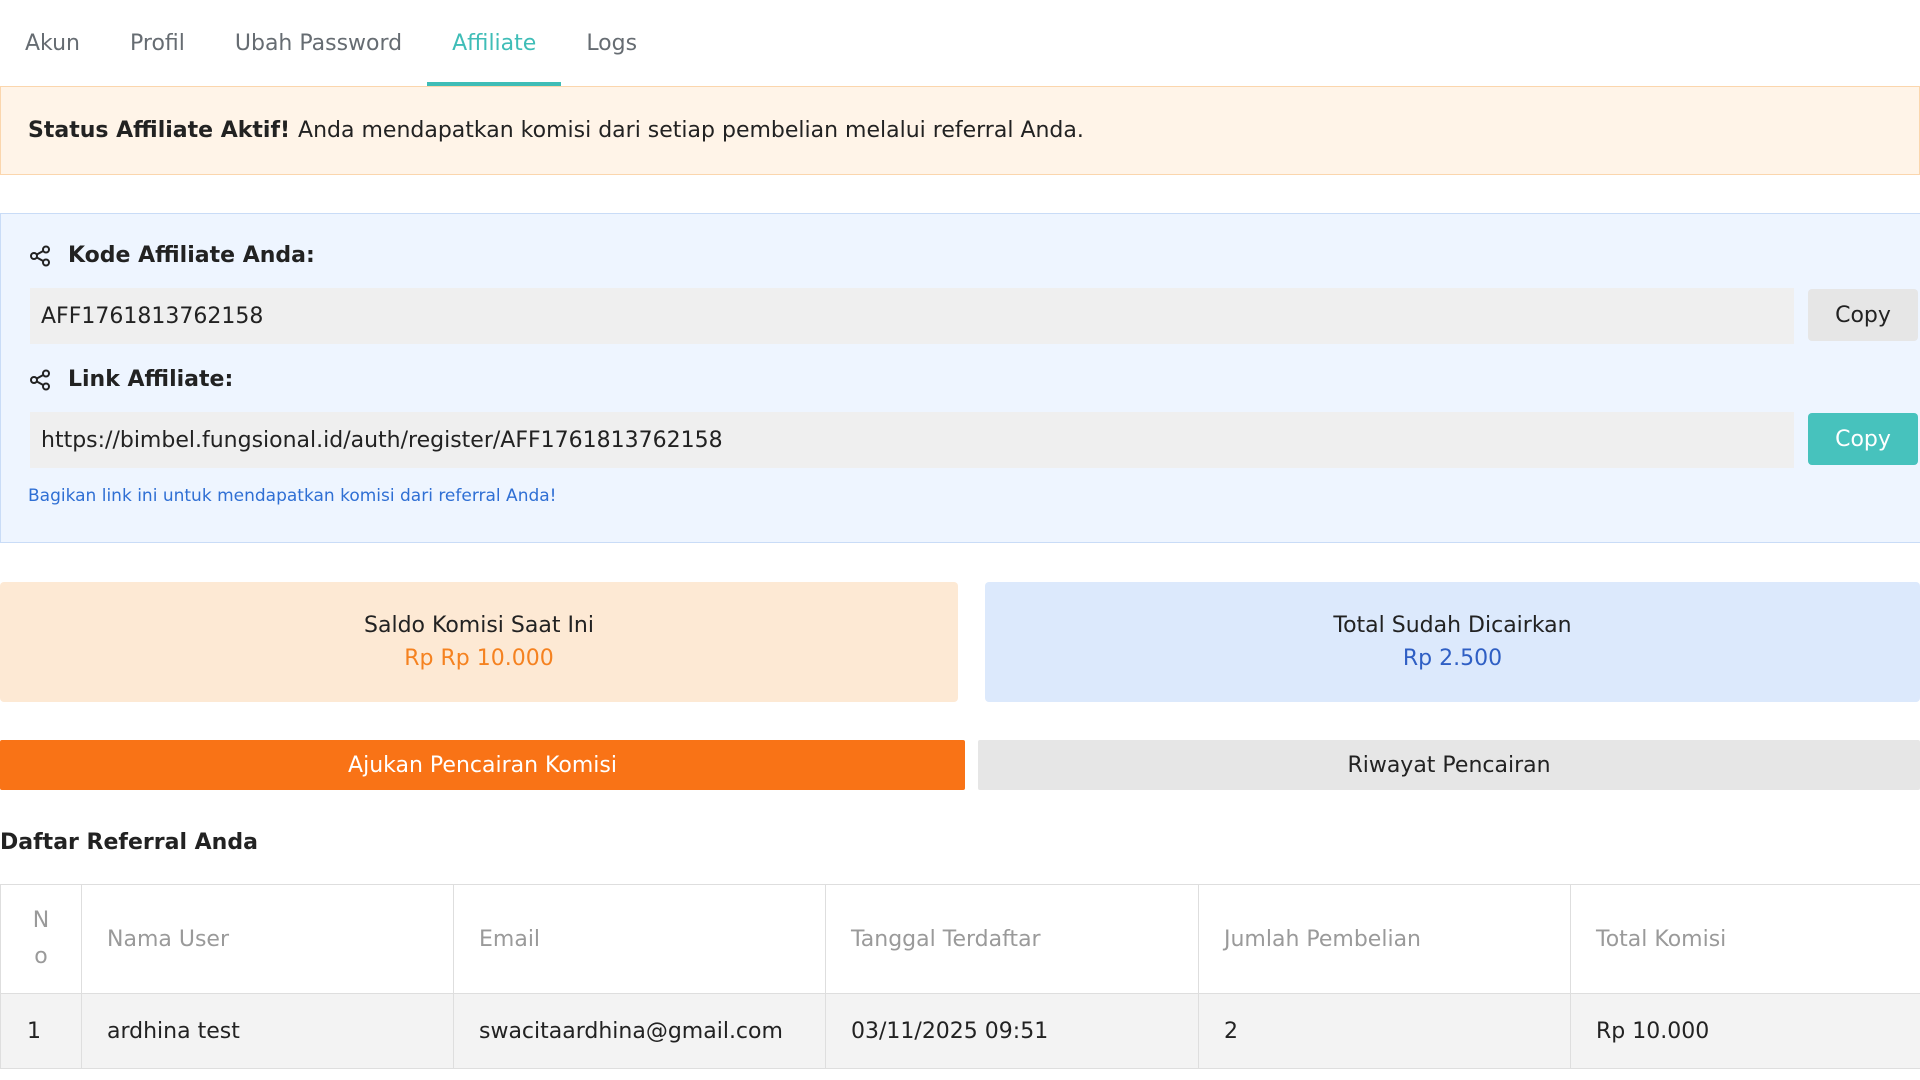  I want to click on commission-balance-value: Rp Rp 10.000, so click(479, 658).